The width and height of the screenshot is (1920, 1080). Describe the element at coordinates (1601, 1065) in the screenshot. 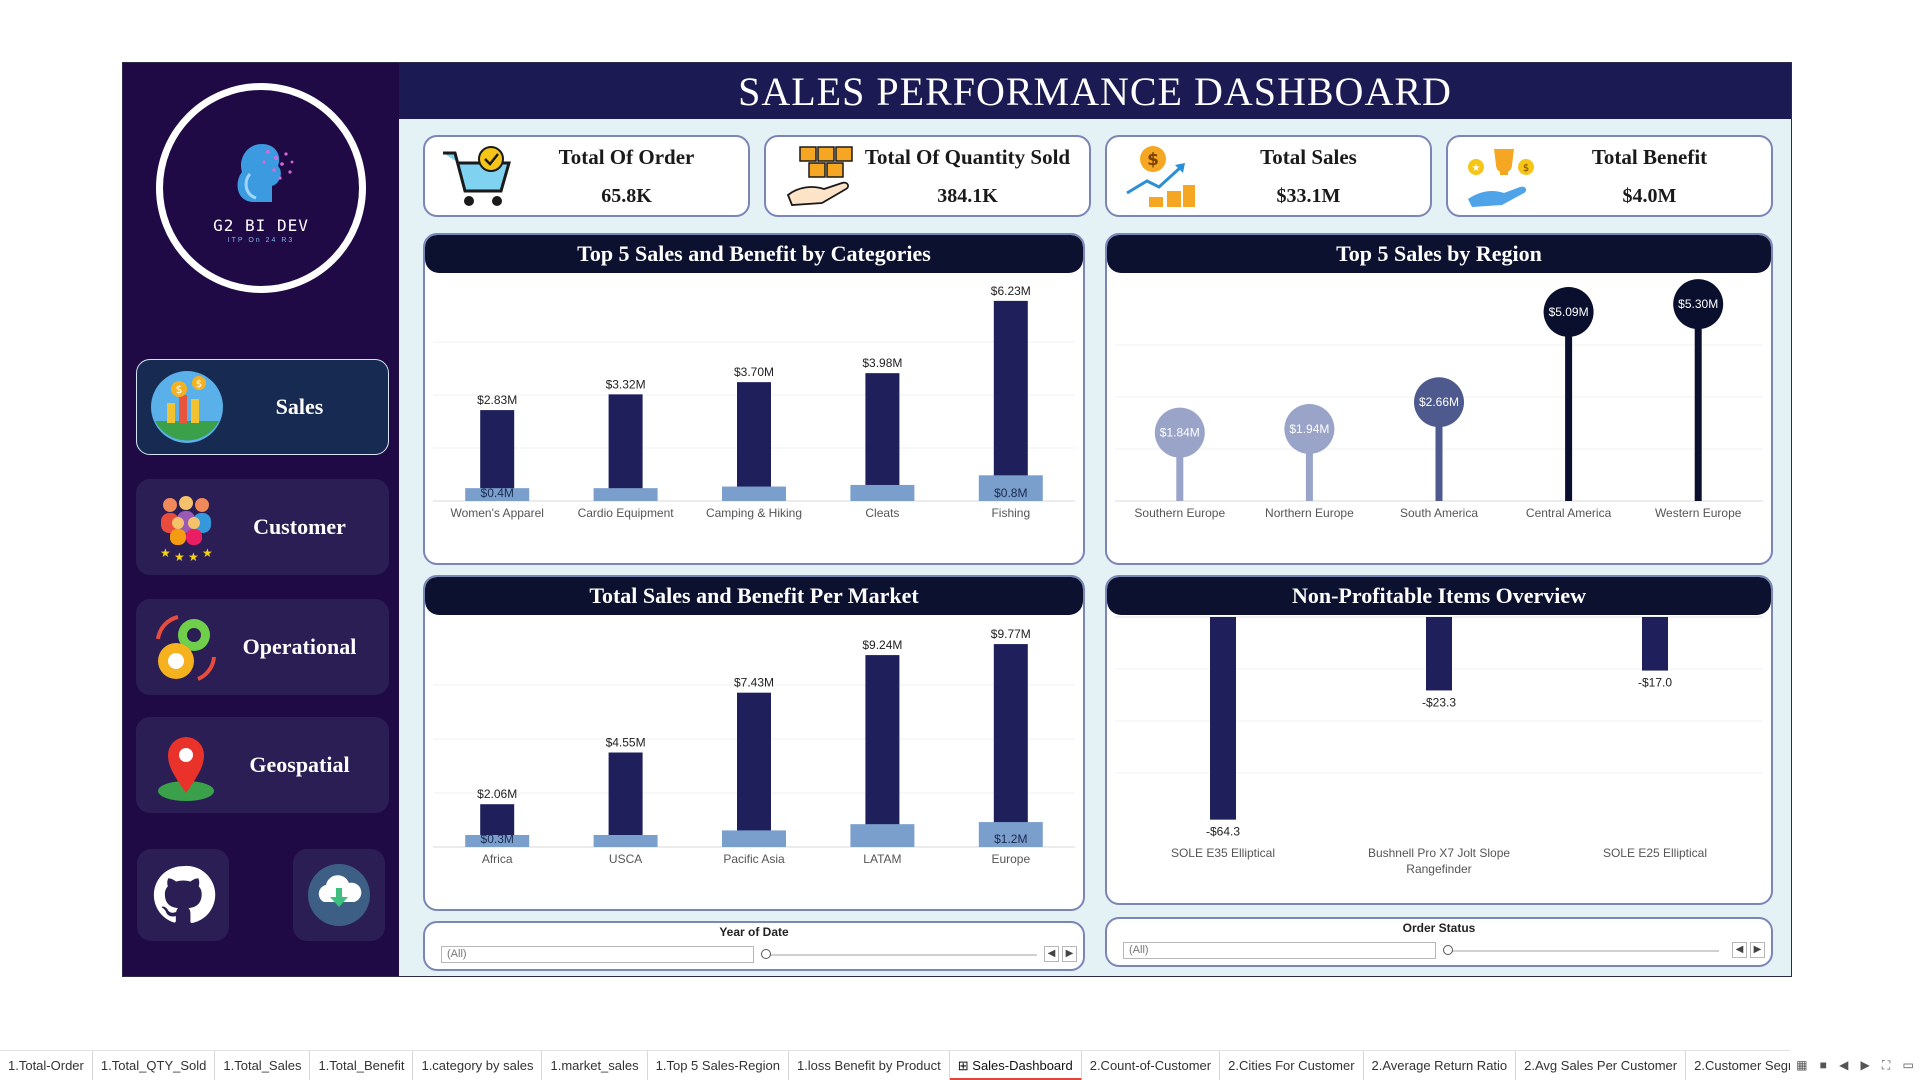

I see `sheet-tab: 2.Avg Sales Per Customer` at that location.